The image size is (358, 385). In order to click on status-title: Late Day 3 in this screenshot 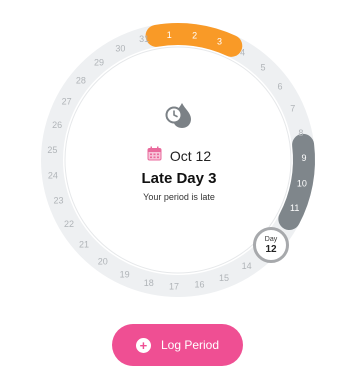, I will do `click(179, 178)`.